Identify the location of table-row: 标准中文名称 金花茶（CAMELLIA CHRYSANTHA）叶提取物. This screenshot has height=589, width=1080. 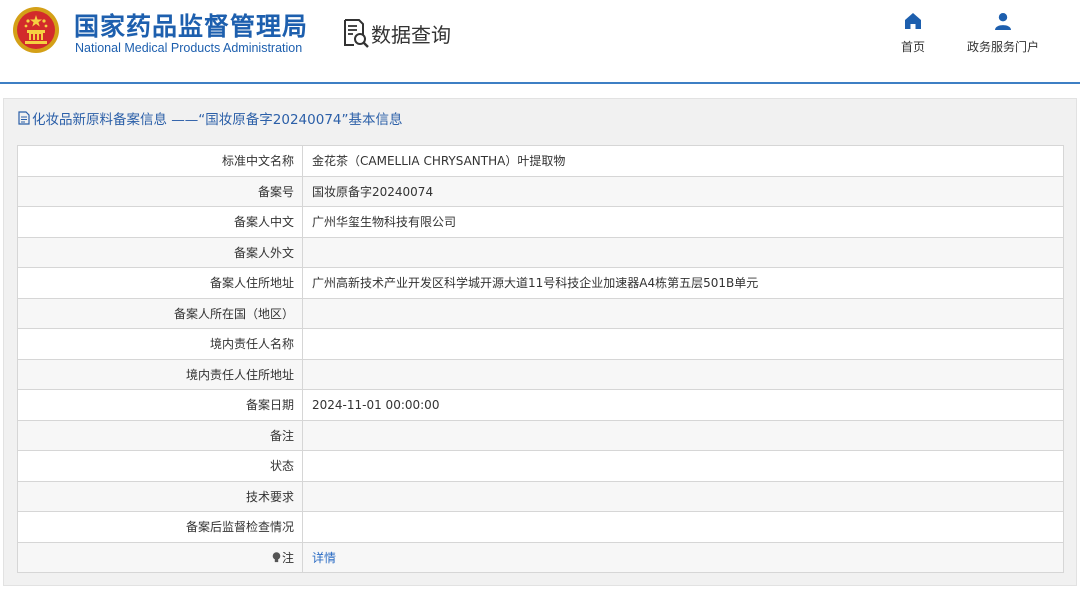
(540, 161).